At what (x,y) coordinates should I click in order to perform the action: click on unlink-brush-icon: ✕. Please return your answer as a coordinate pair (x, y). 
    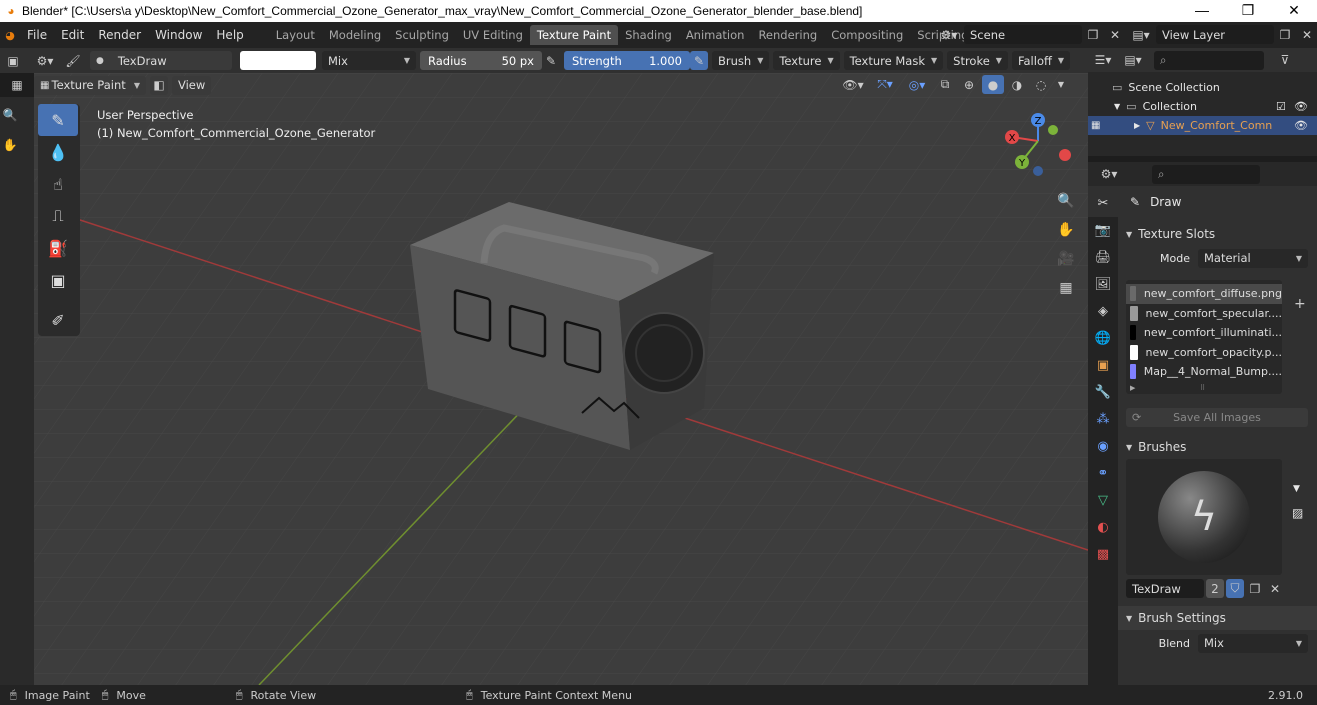
    Looking at the image, I should click on (1275, 588).